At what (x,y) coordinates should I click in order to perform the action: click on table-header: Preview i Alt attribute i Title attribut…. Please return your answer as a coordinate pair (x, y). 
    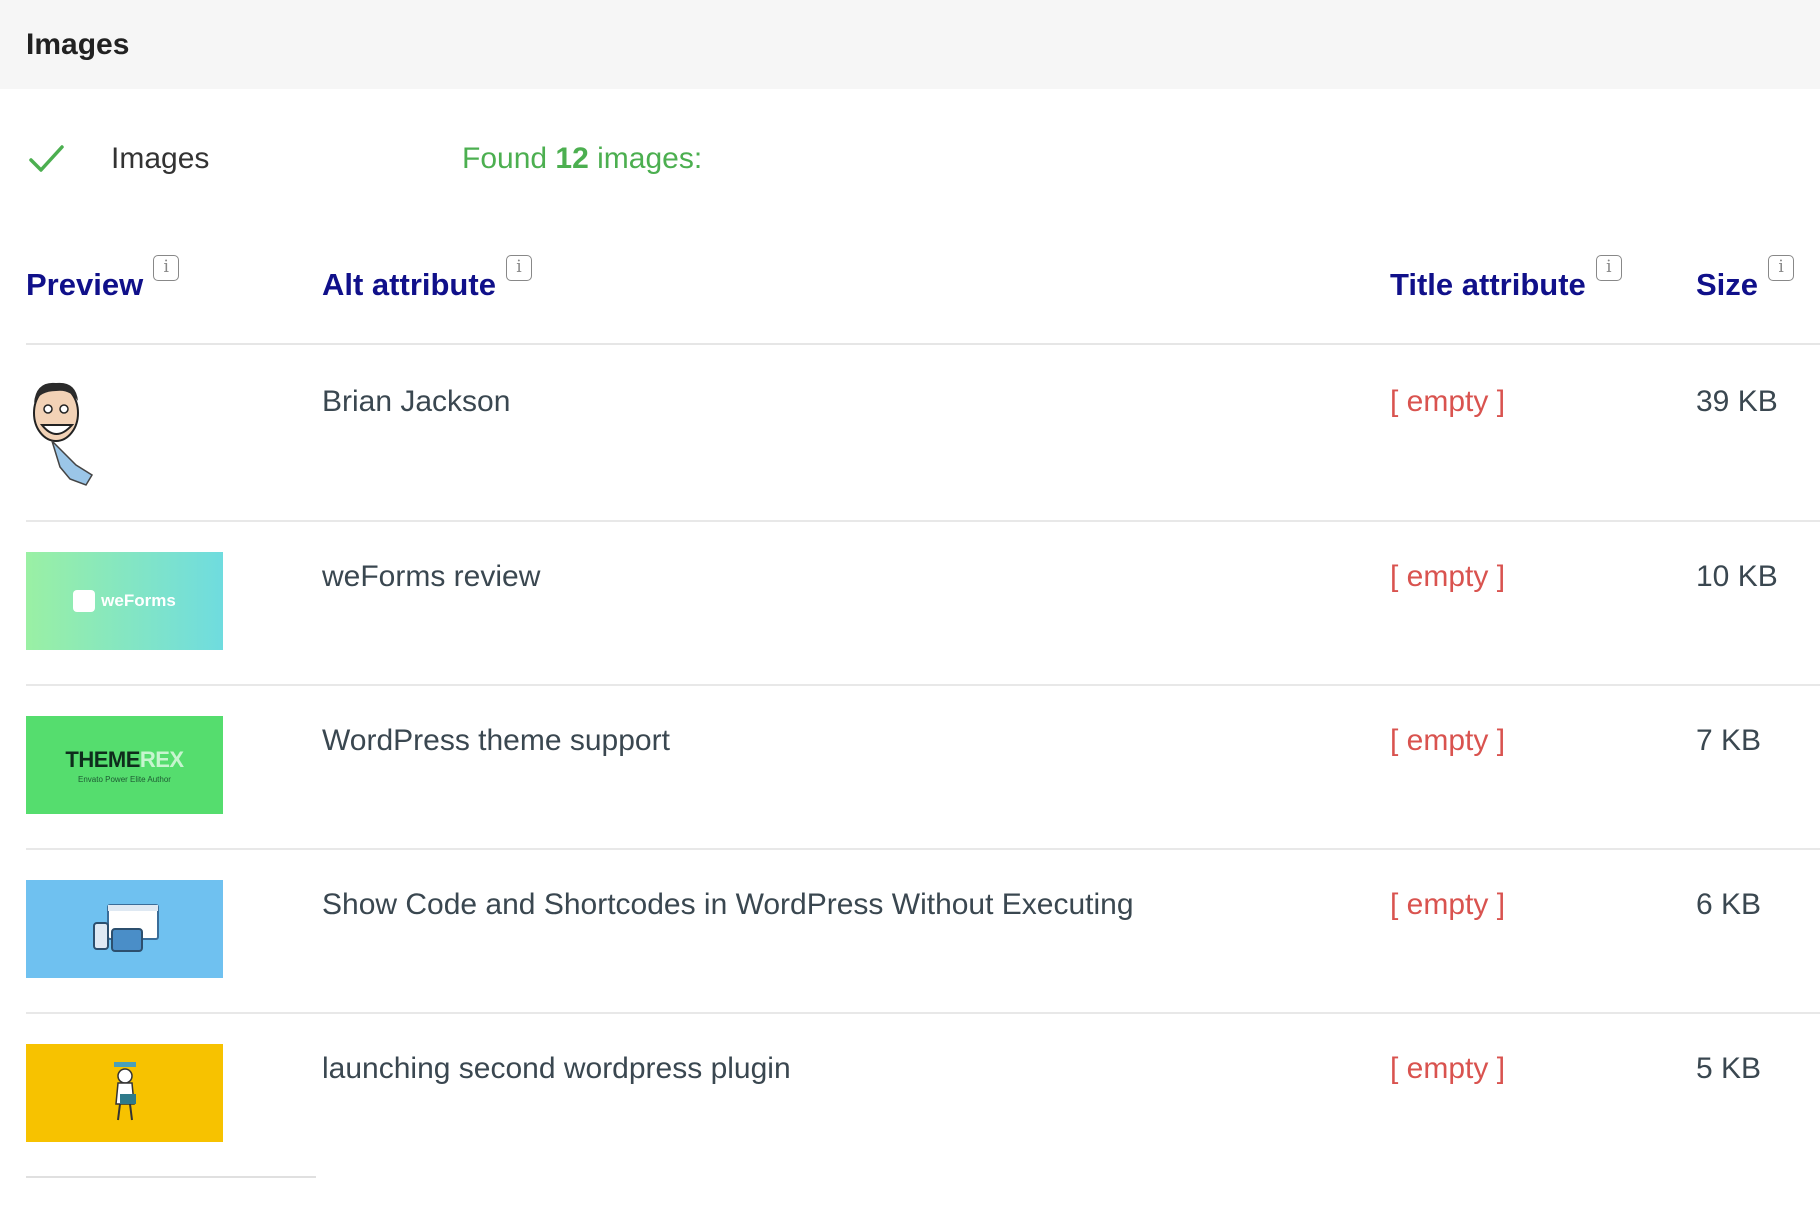
    Looking at the image, I should click on (923, 300).